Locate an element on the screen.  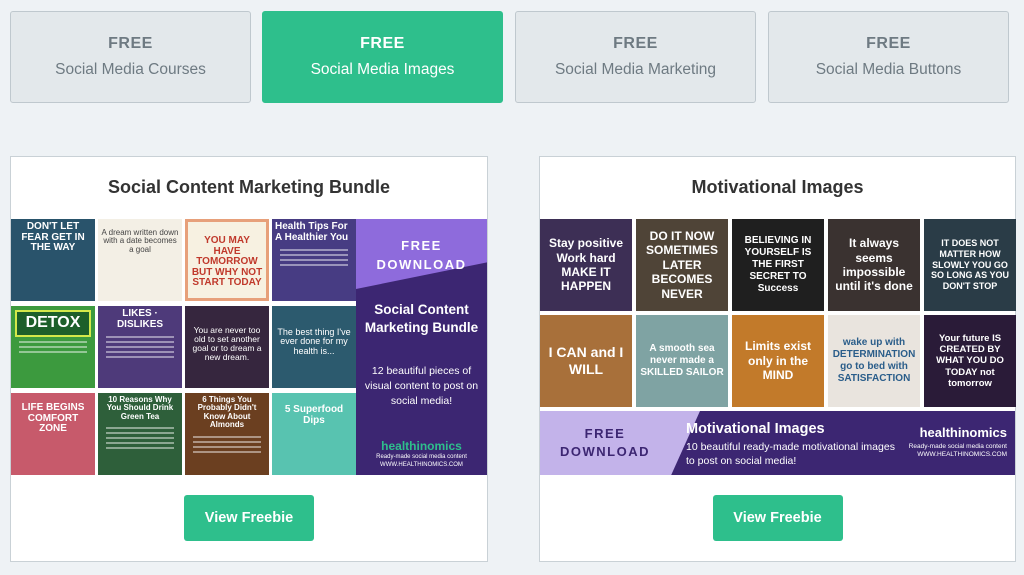
bundle-tile: LIFE BEGINS COMFORT ZONE is located at coordinates (53, 434).